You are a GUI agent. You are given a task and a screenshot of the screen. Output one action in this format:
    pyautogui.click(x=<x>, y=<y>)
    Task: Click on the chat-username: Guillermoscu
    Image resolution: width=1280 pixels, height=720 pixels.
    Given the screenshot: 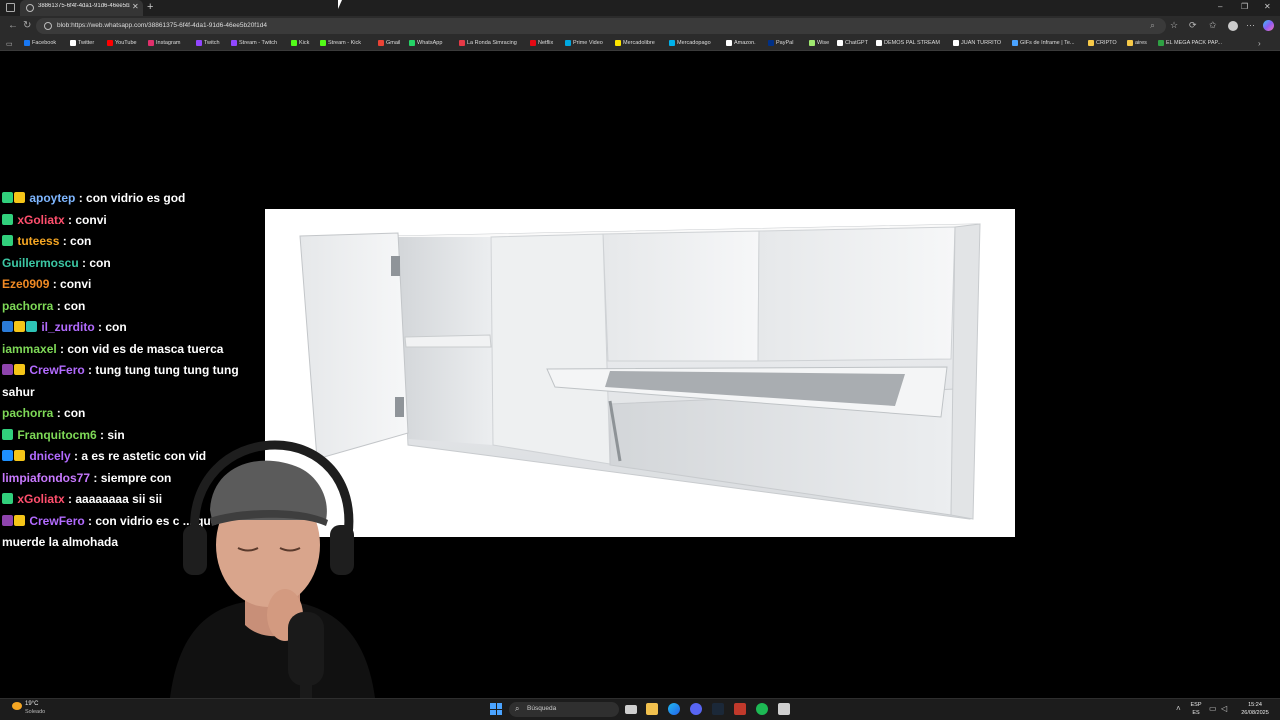 What is the action you would take?
    pyautogui.click(x=40, y=263)
    